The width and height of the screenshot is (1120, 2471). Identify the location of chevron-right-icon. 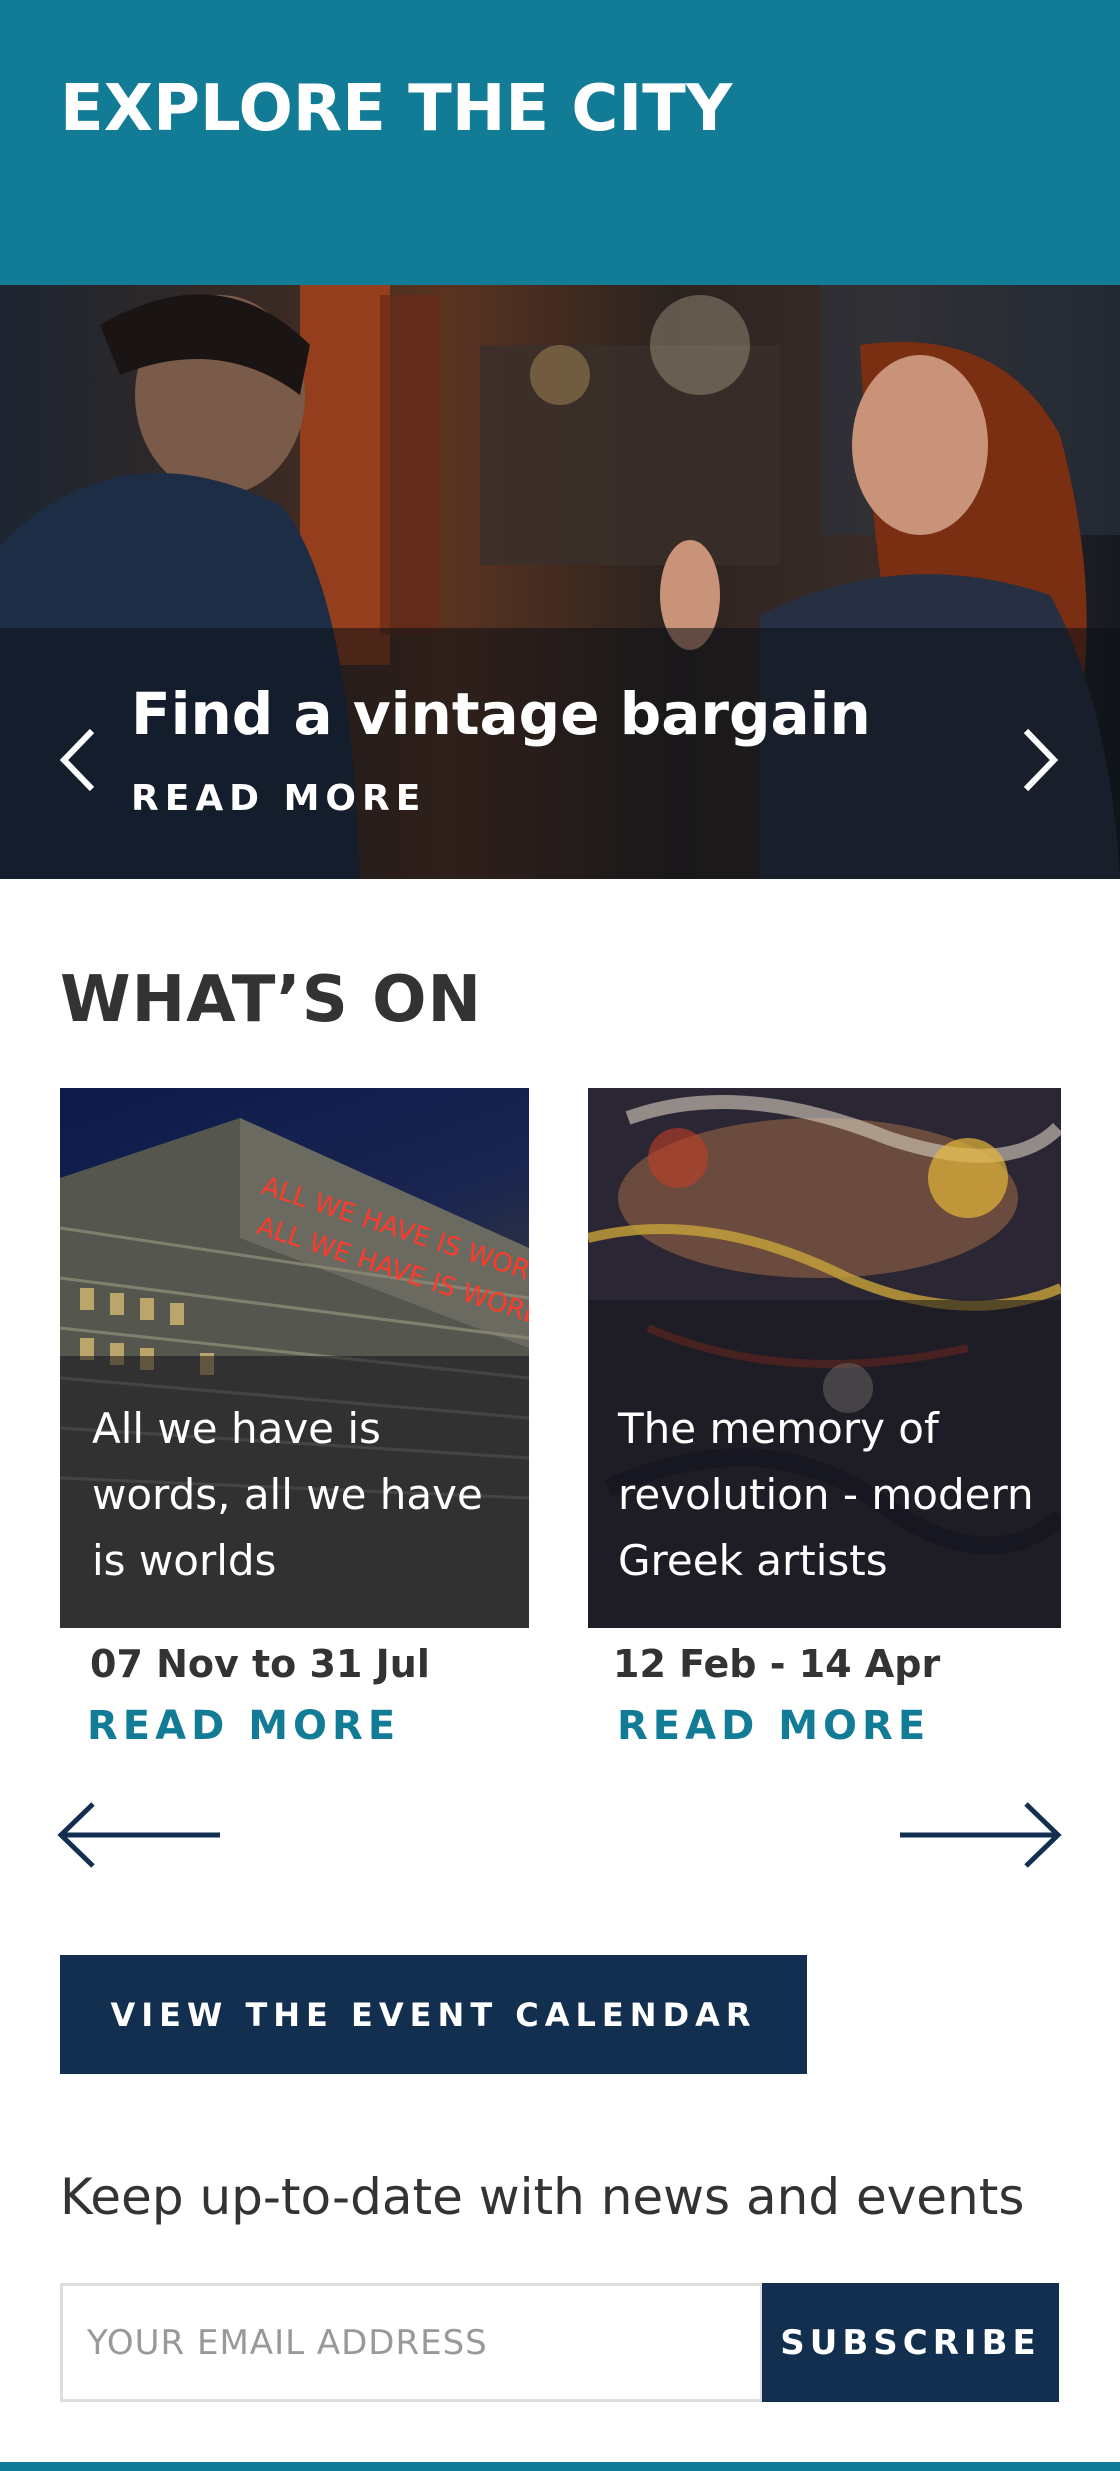
(1041, 760).